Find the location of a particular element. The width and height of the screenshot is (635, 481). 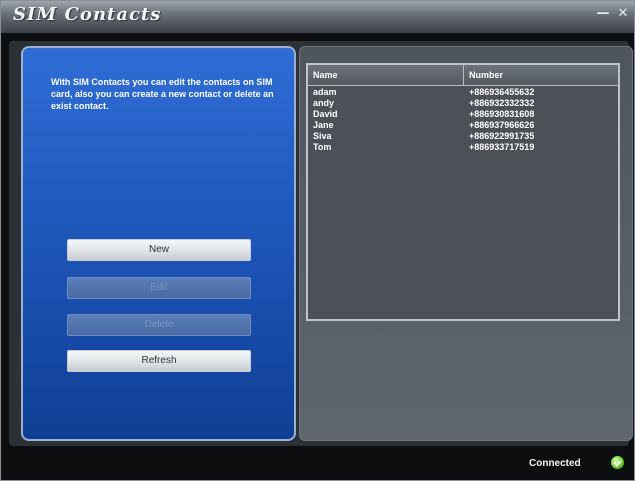

table-row: andy +886932332332 is located at coordinates (463, 103).